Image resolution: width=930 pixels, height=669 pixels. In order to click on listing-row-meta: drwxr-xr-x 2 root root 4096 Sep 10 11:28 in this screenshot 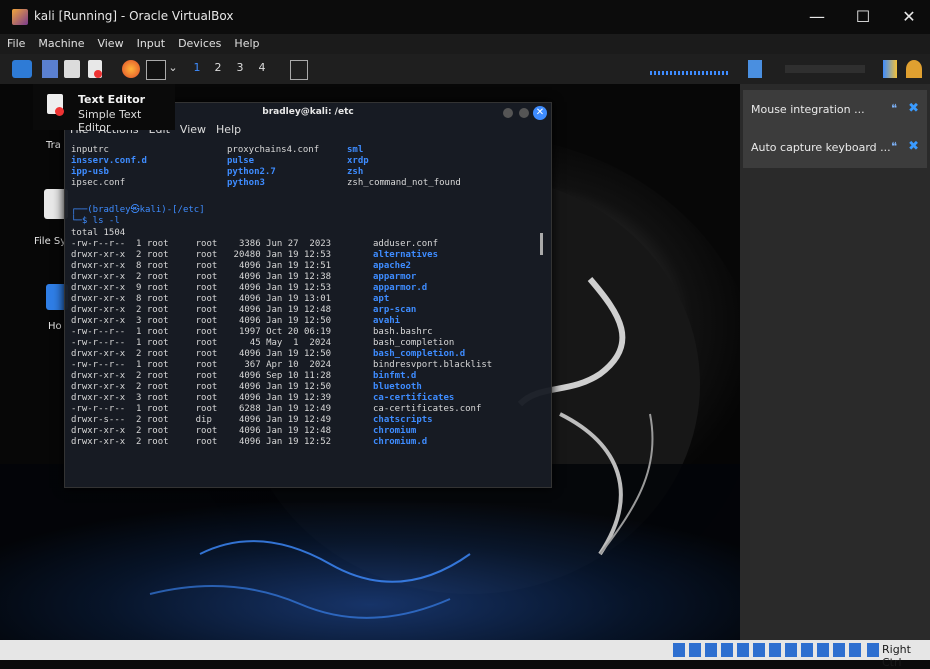, I will do `click(201, 376)`.